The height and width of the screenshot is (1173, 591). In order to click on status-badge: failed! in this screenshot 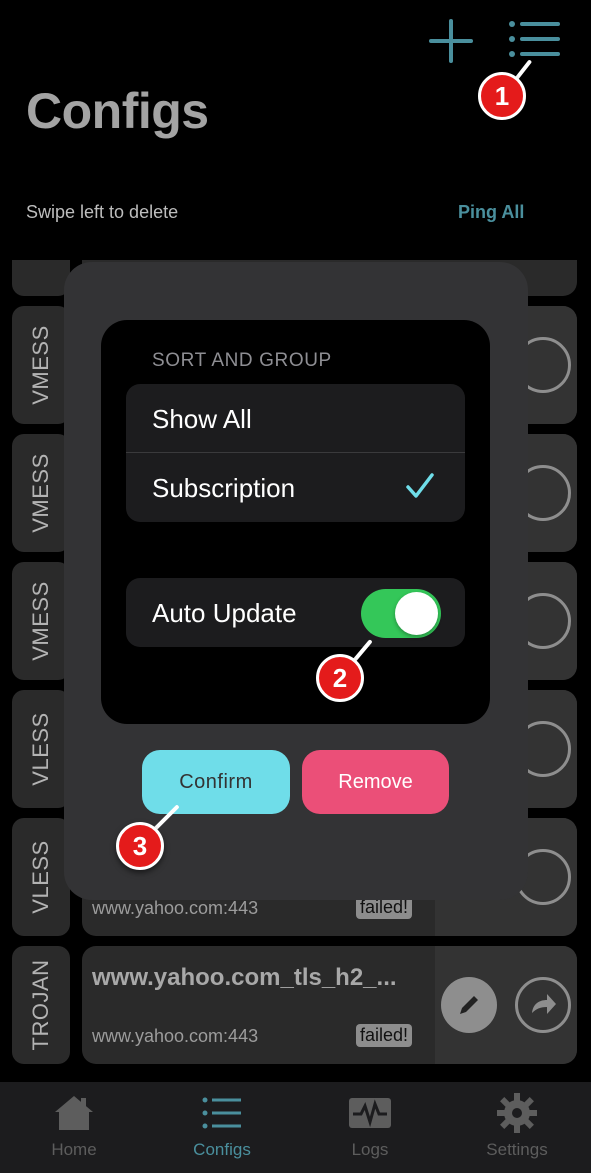, I will do `click(384, 1035)`.